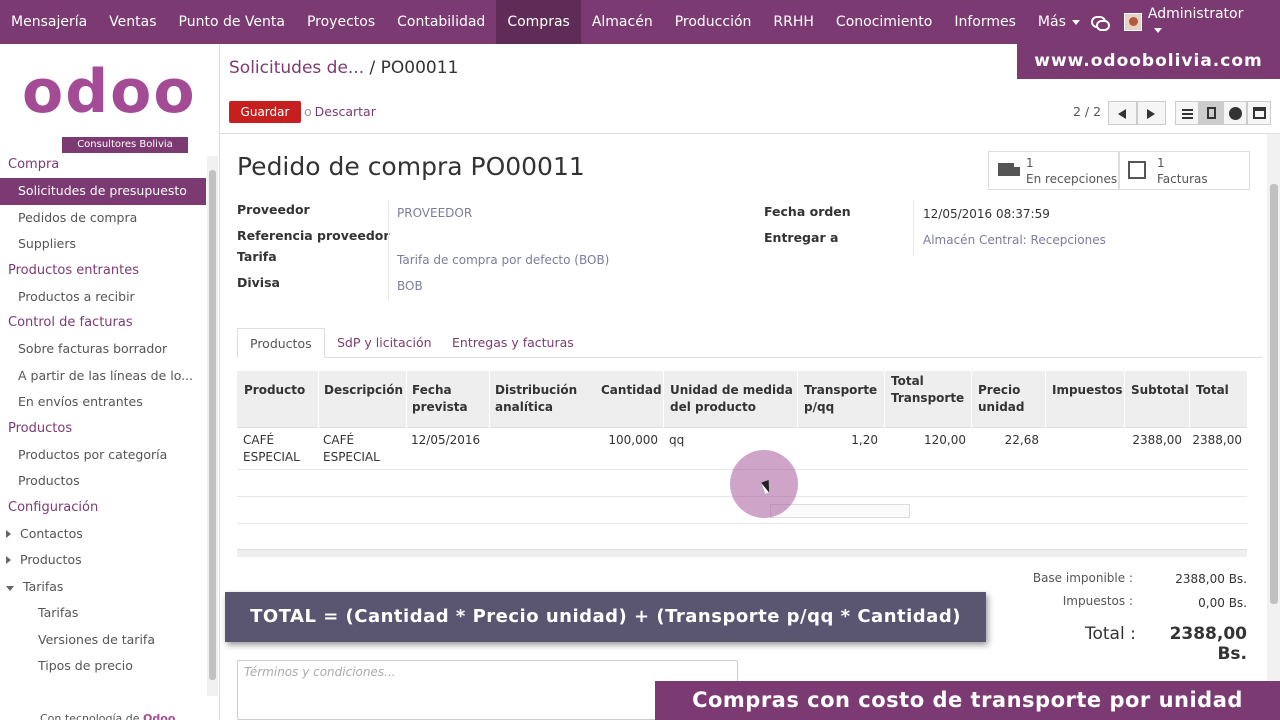  I want to click on column-header-unidad-medida: Unidad de medida del producto, so click(731, 399).